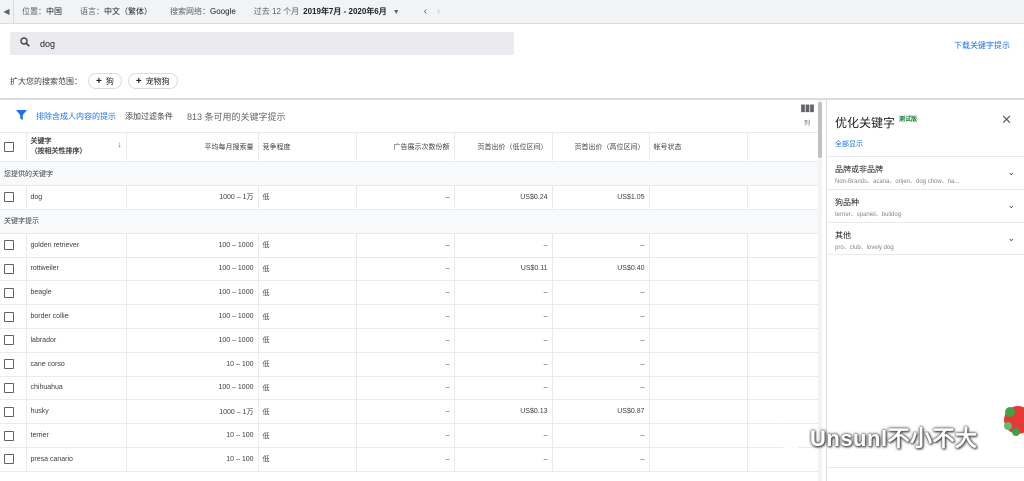 This screenshot has height=481, width=1024. What do you see at coordinates (192, 459) in the screenshot?
I see `volume-cell: 10 – 100` at bounding box center [192, 459].